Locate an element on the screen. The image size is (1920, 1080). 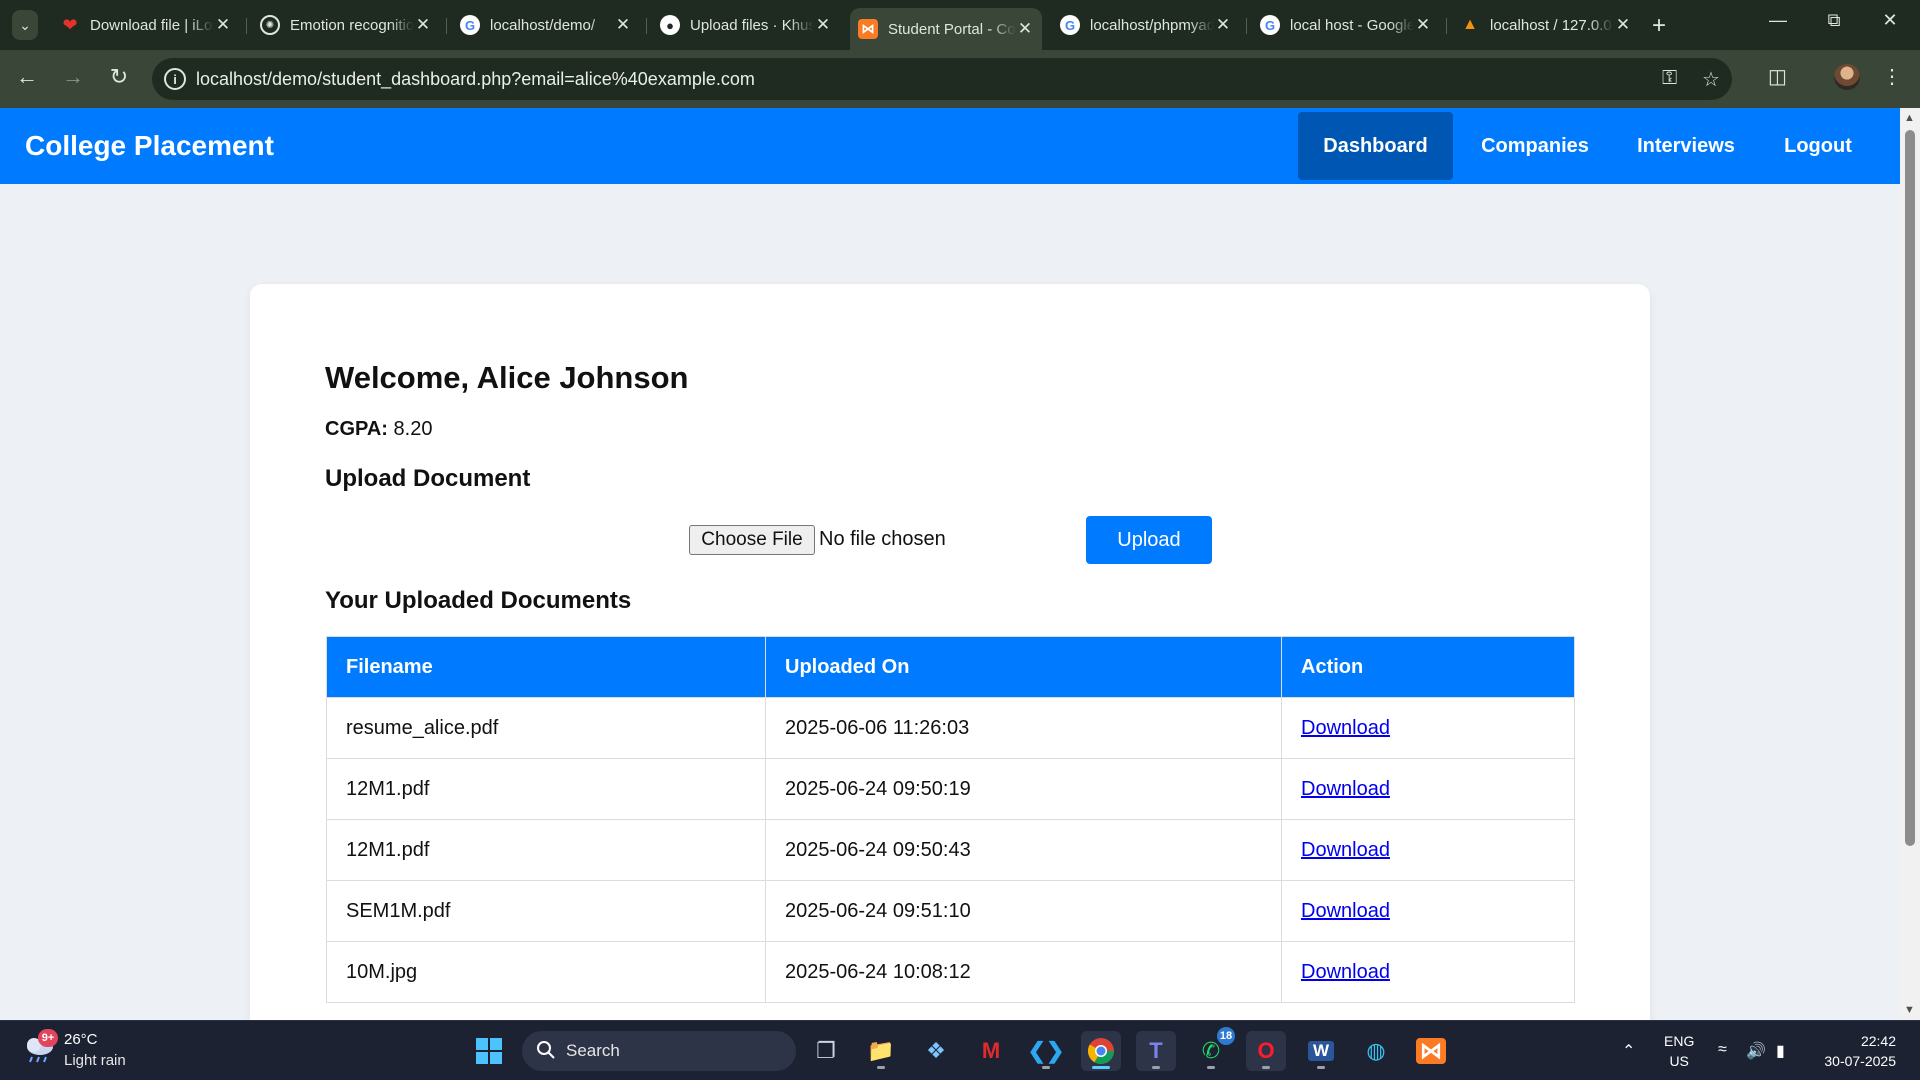
clock-time: 22:42 is located at coordinates (1878, 1041).